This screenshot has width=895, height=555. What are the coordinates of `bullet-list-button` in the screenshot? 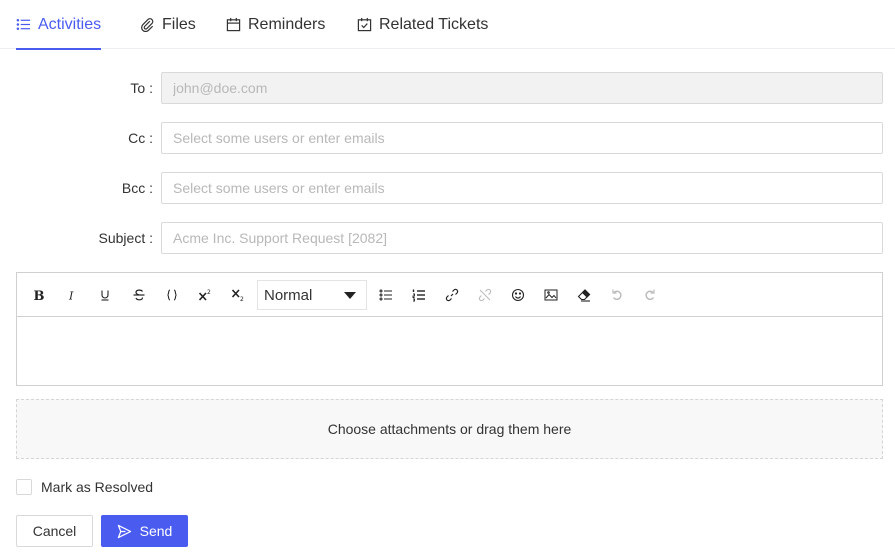 It's located at (386, 295).